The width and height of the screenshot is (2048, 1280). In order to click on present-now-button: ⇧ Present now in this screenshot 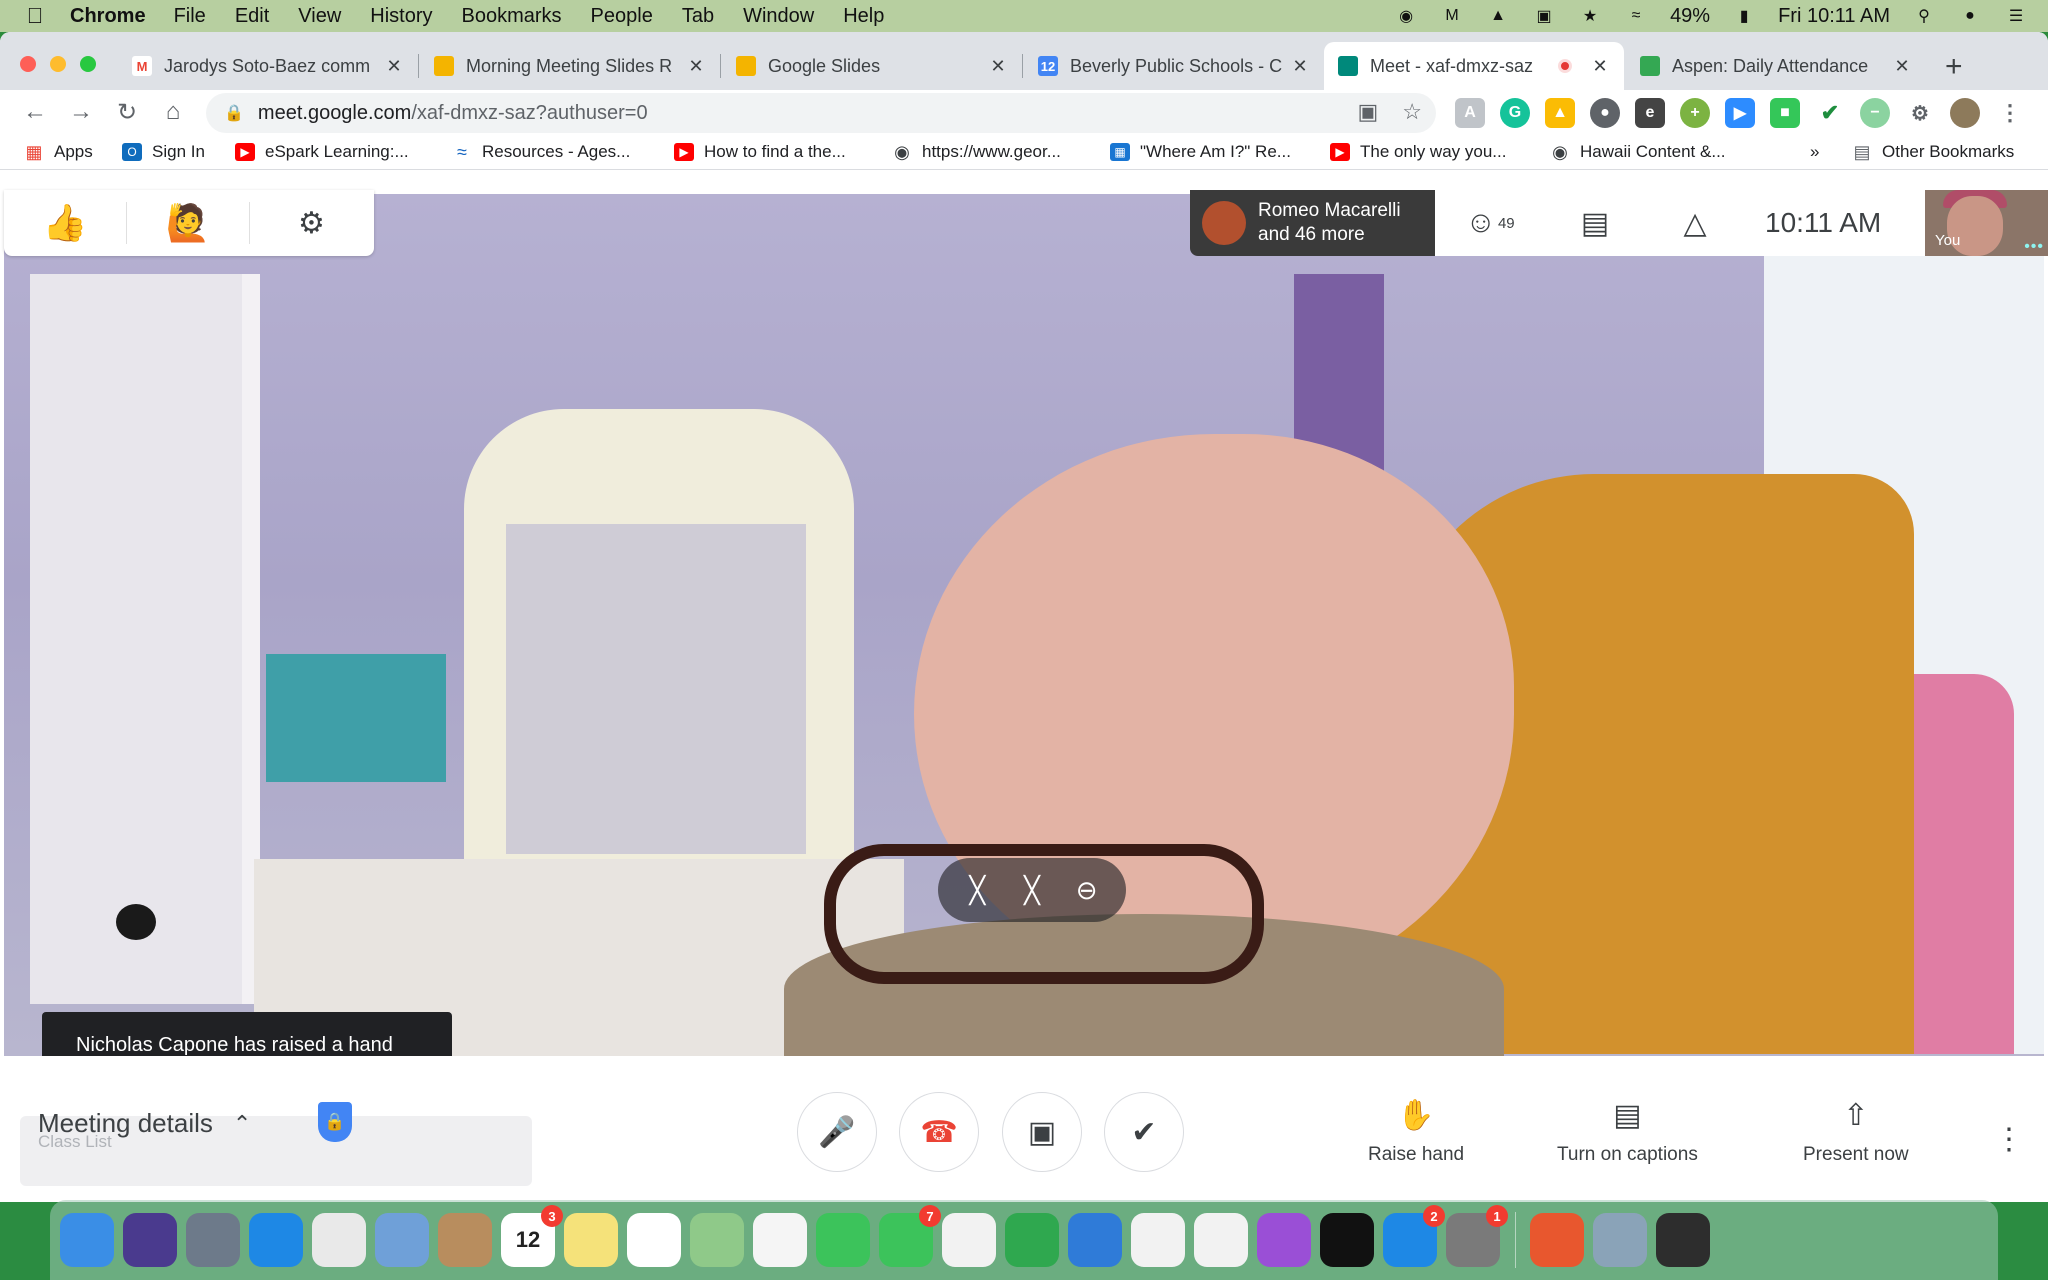, I will do `click(1856, 1132)`.